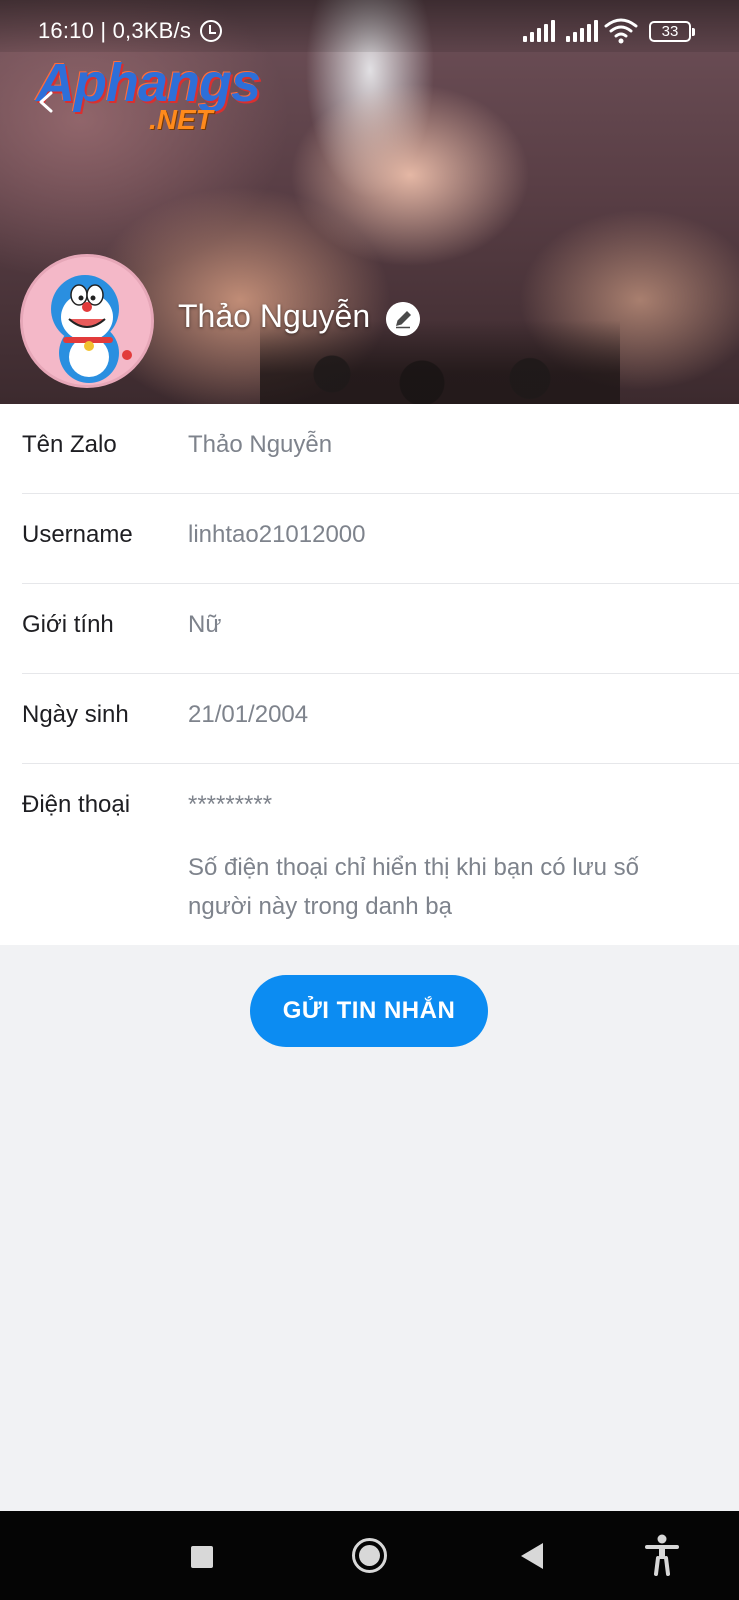 Image resolution: width=739 pixels, height=1600 pixels. I want to click on recent-apps-icon, so click(202, 1557).